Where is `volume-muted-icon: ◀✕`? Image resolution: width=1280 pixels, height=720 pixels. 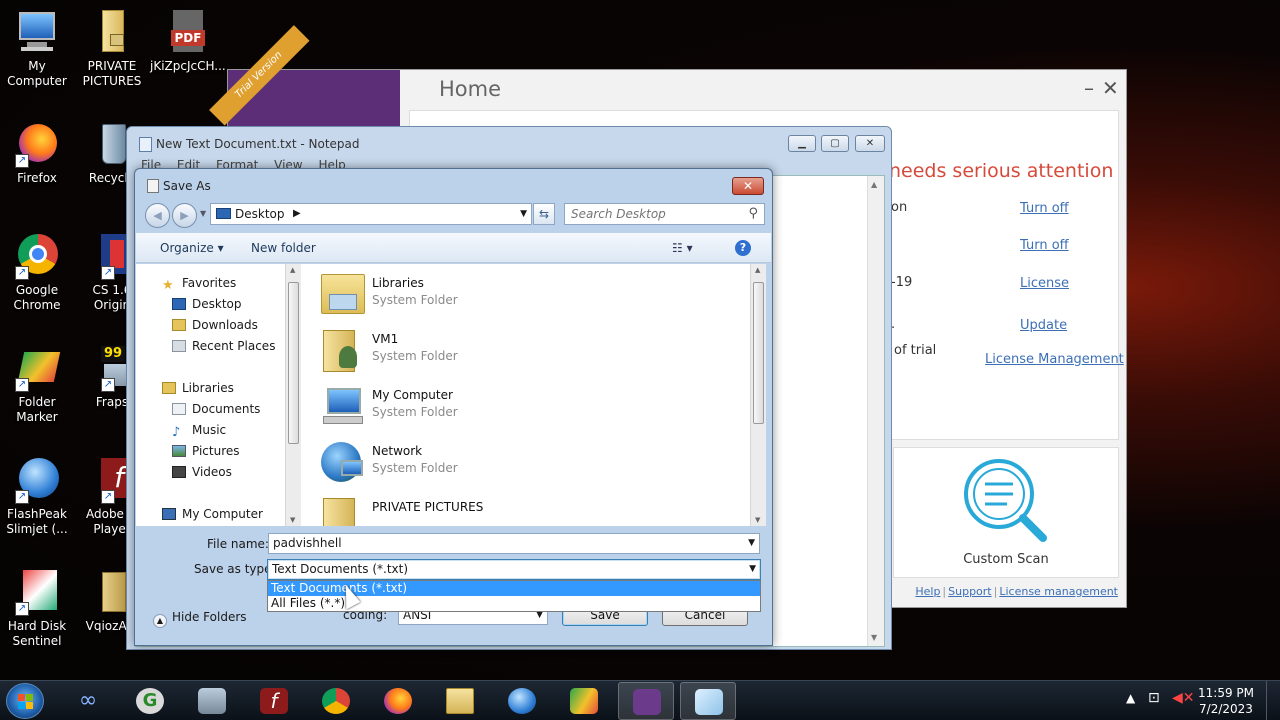
volume-muted-icon: ◀✕ is located at coordinates (1183, 698).